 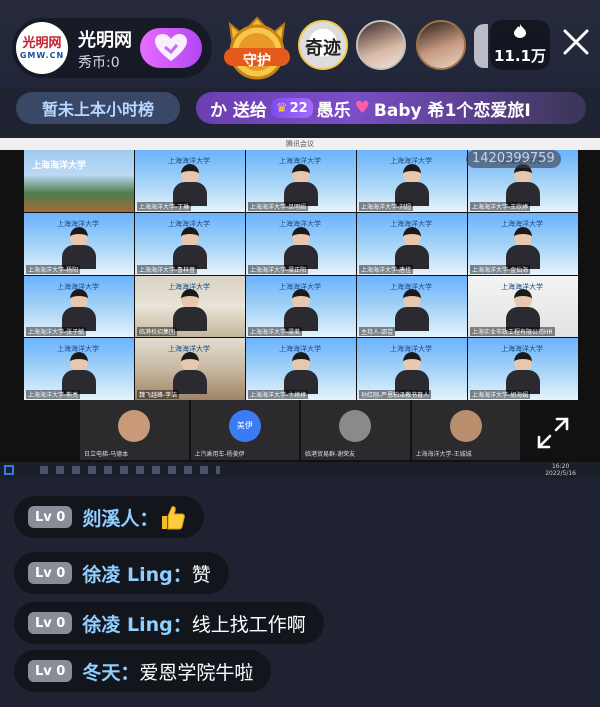 What do you see at coordinates (377, 332) in the screenshot?
I see `participant-name: 主持人-邵芸` at bounding box center [377, 332].